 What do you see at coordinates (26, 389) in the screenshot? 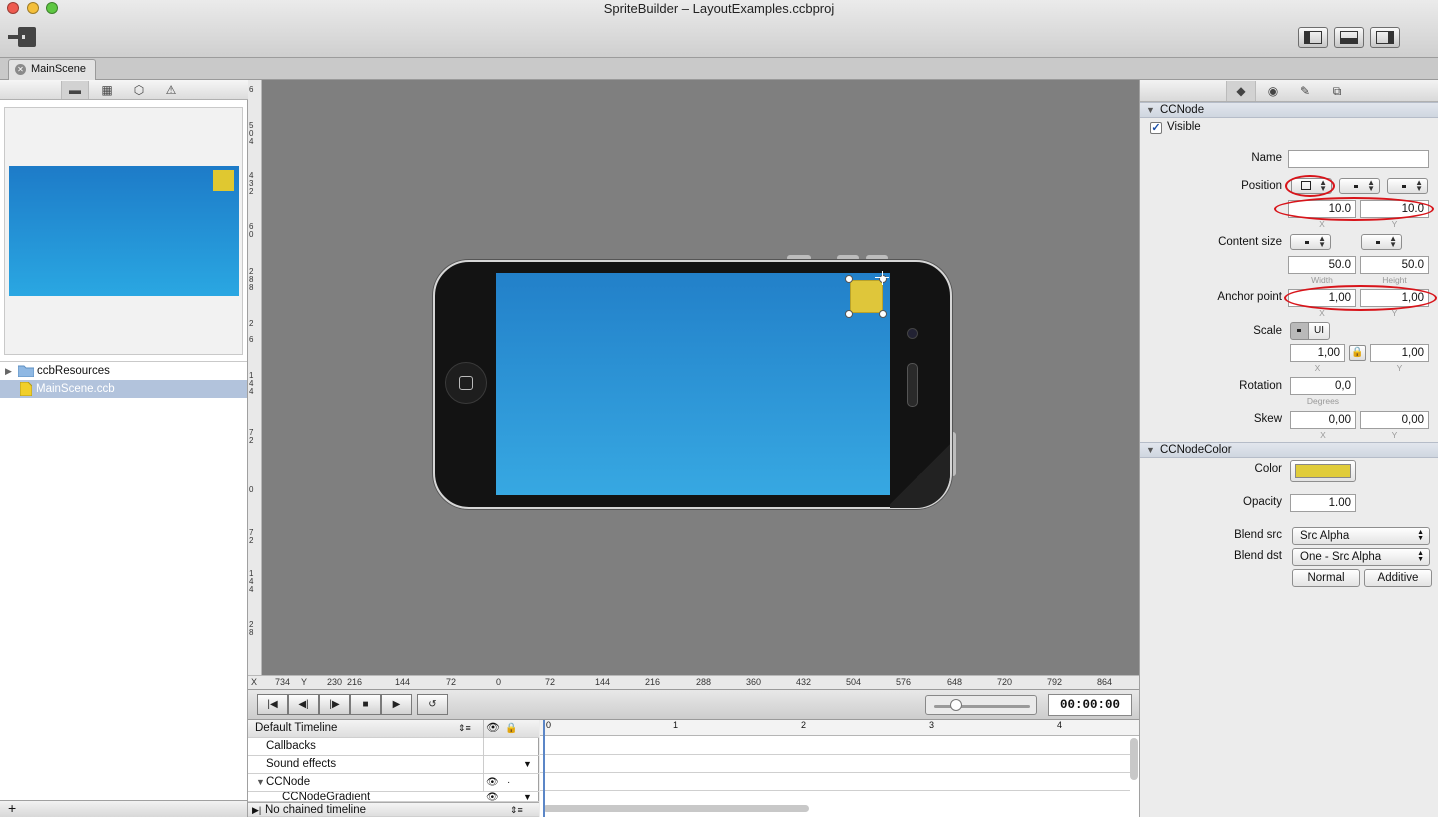
I see `ccb-file-icon` at bounding box center [26, 389].